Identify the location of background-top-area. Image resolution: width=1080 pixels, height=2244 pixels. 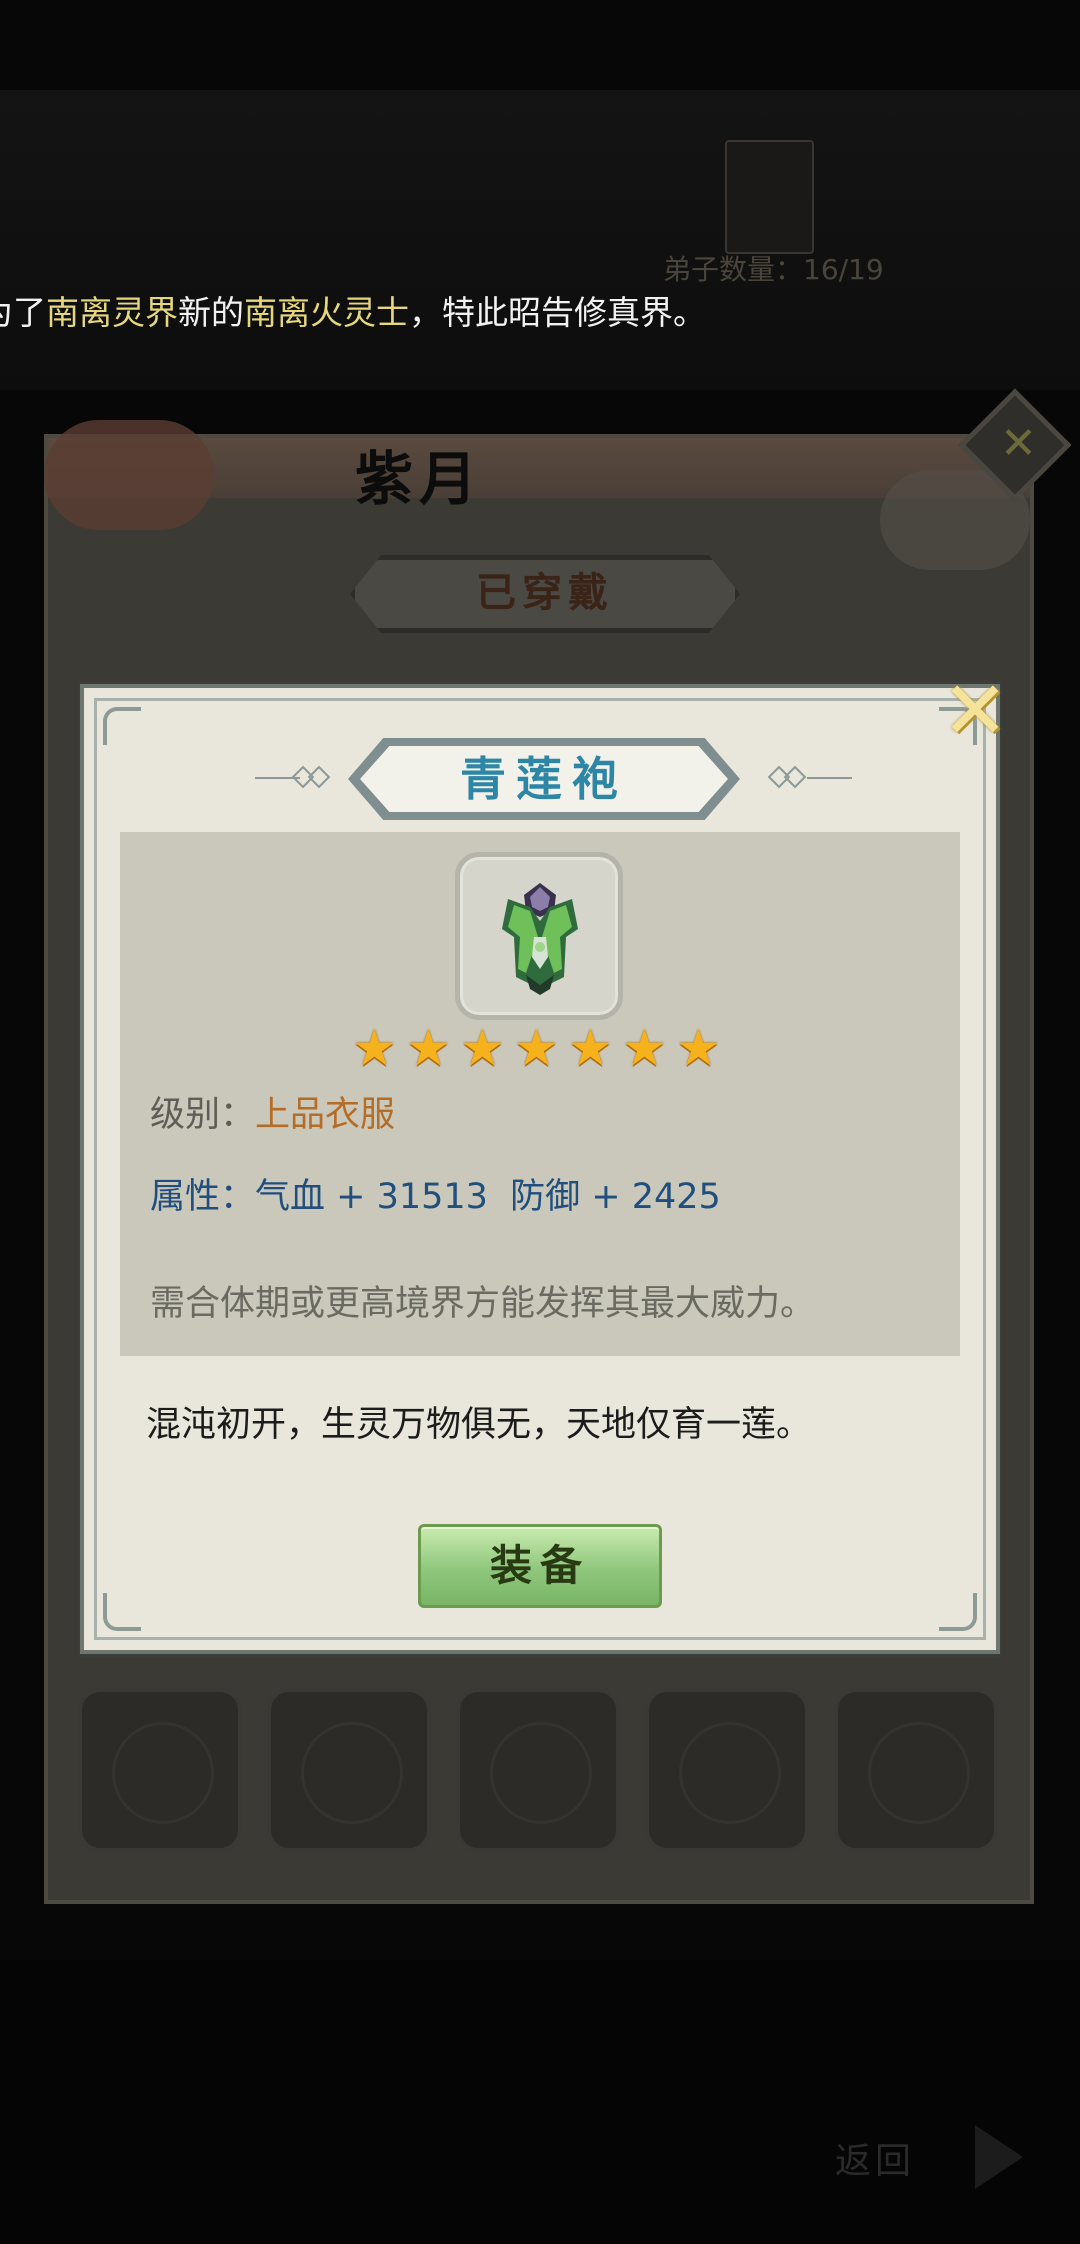
(540, 240).